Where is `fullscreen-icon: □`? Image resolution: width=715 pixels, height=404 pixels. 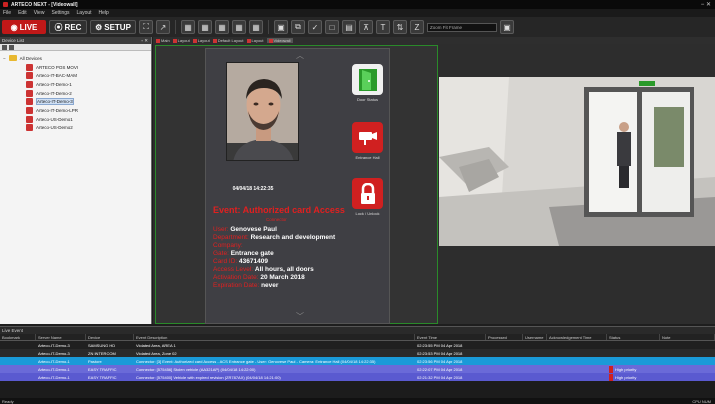
fullscreen-icon: □ is located at coordinates (332, 27).